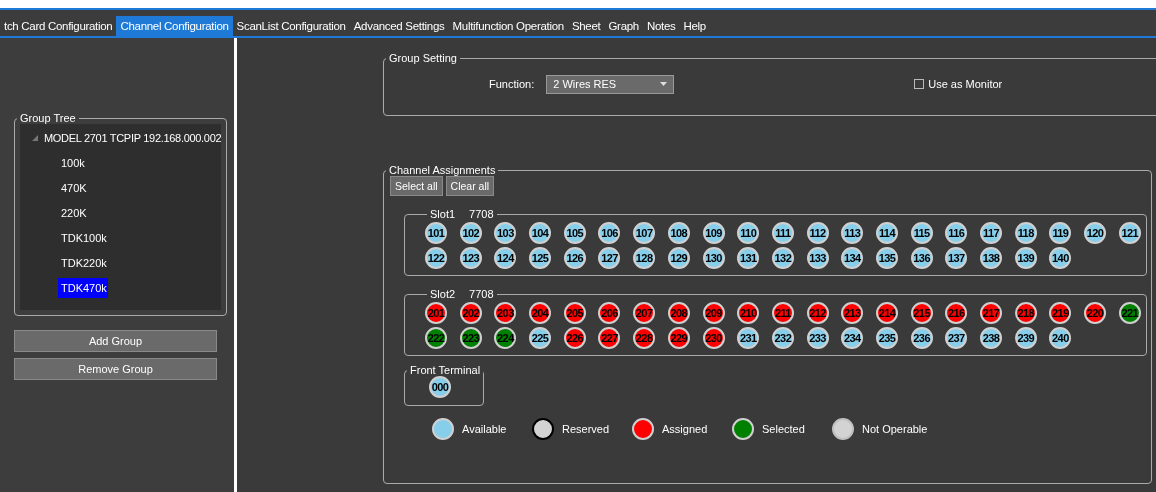 The height and width of the screenshot is (492, 1156). What do you see at coordinates (644, 338) in the screenshot?
I see `channel-button: 228` at bounding box center [644, 338].